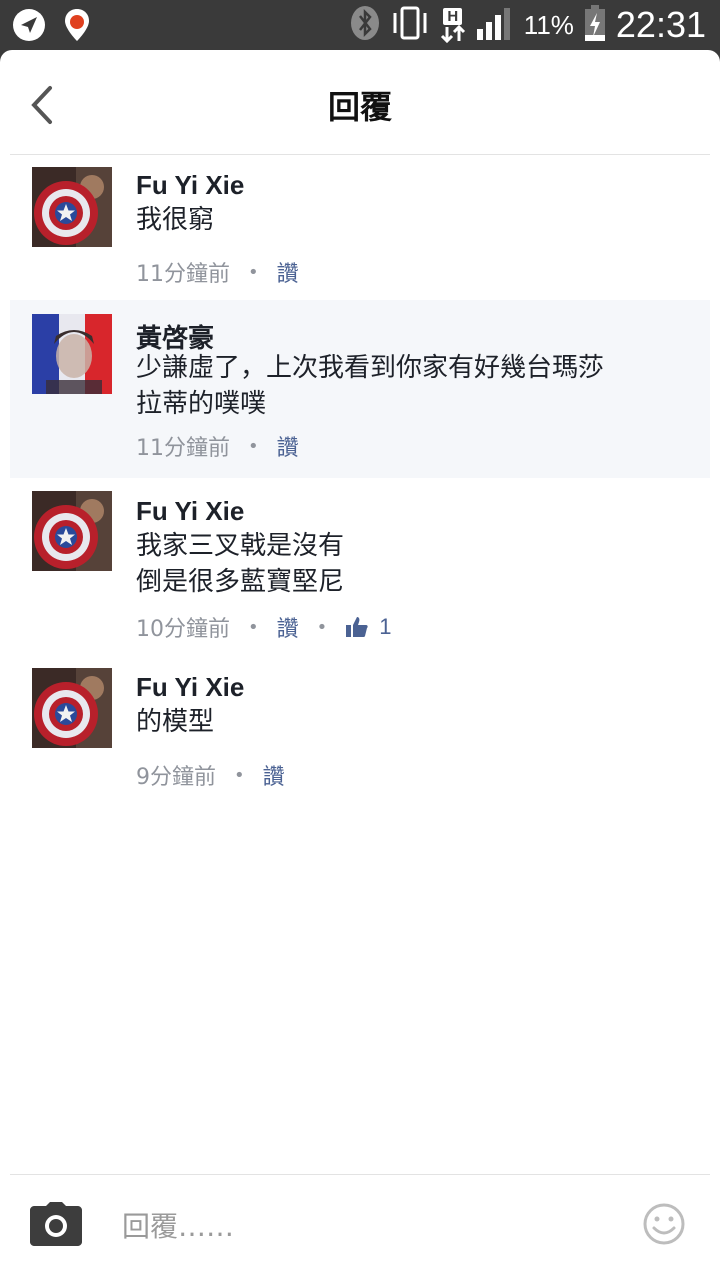  I want to click on thumbs-up-icon, so click(357, 627).